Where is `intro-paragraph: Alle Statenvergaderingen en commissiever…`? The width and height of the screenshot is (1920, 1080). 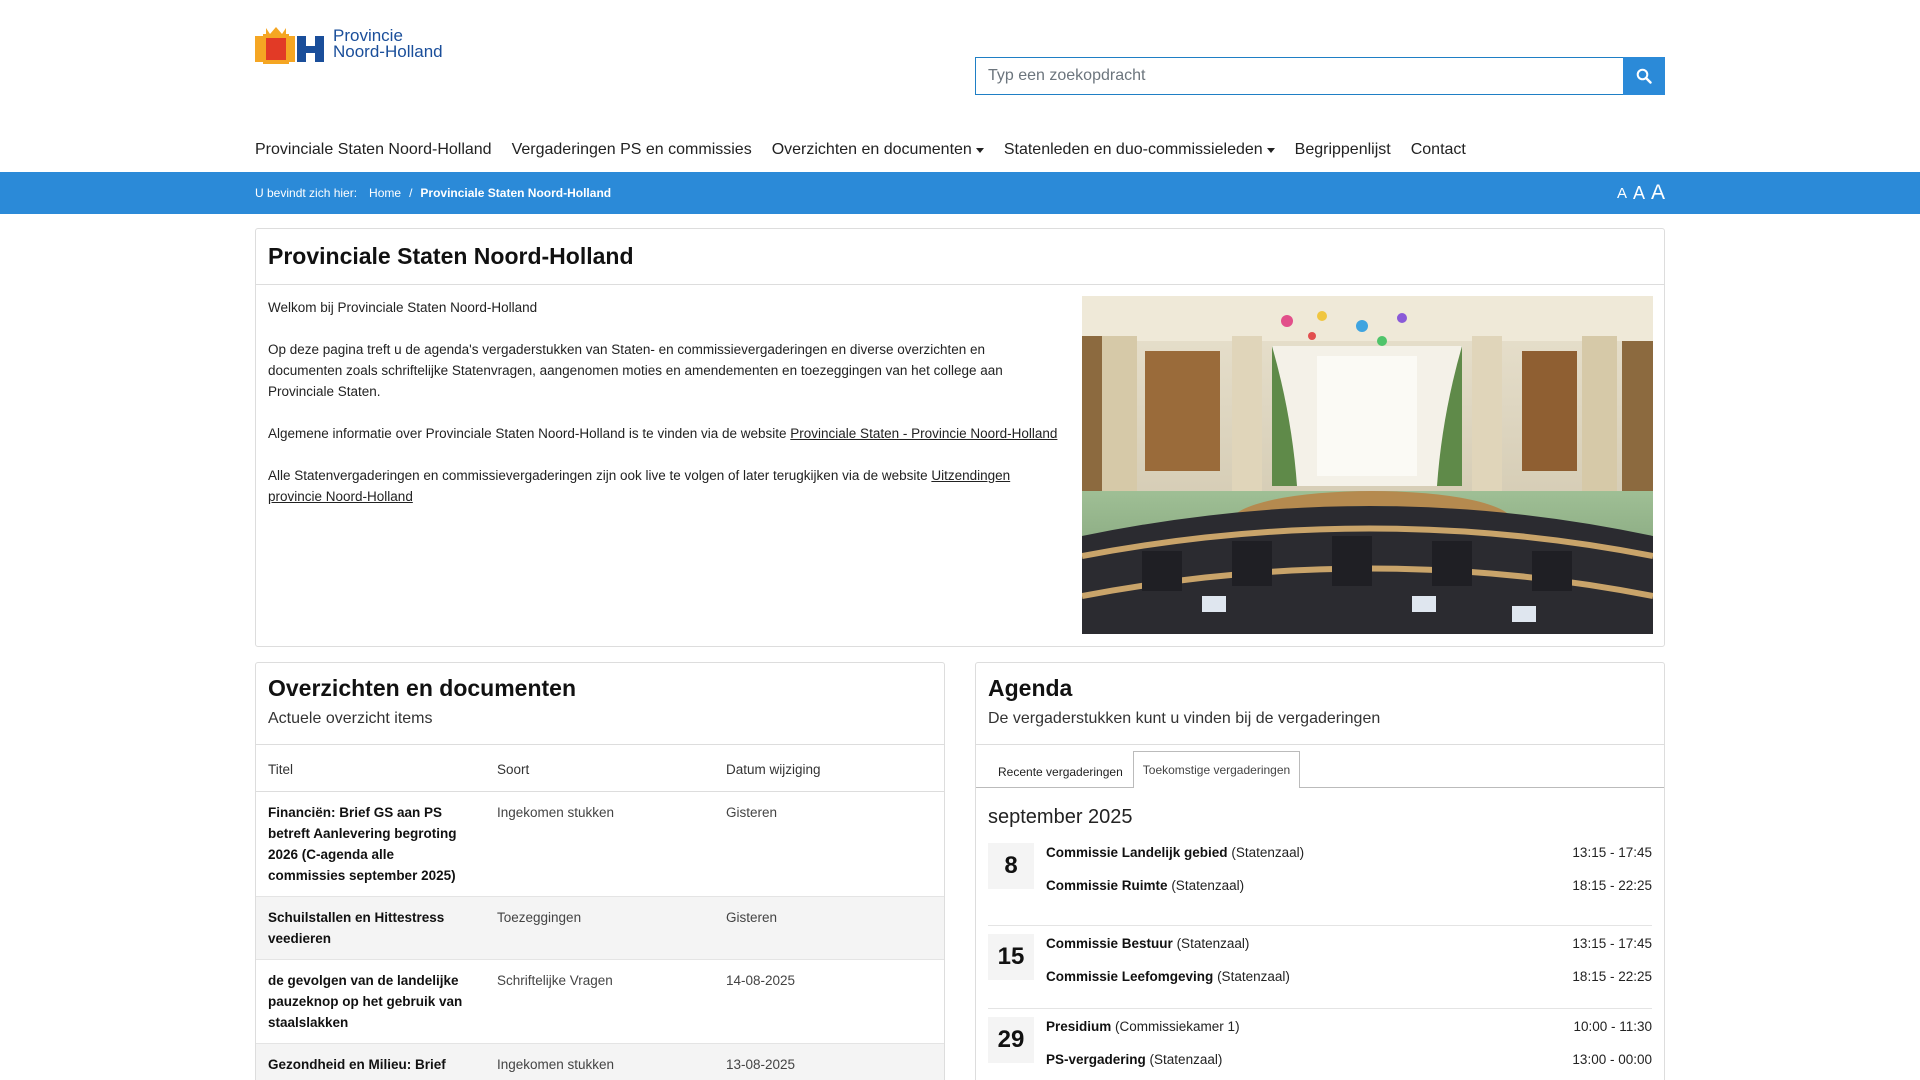
intro-paragraph: Alle Statenvergaderingen en commissiever… is located at coordinates (663, 486).